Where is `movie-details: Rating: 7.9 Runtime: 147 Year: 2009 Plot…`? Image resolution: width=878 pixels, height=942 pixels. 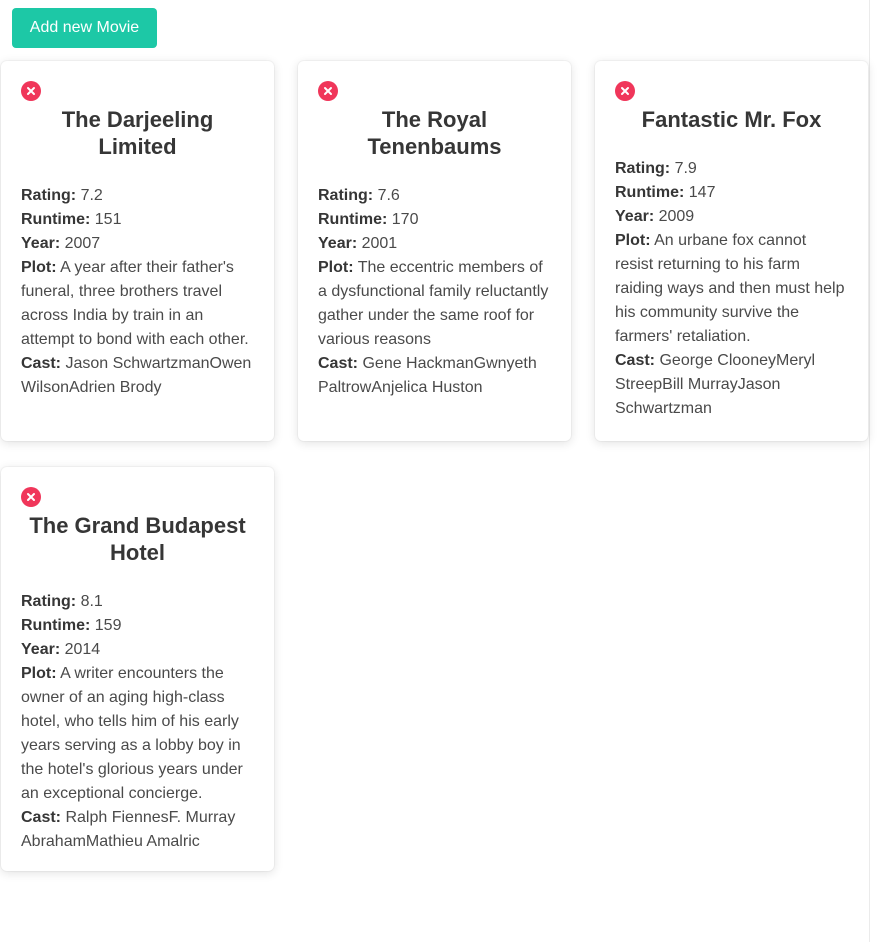
movie-details: Rating: 7.9 Runtime: 147 Year: 2009 Plot… is located at coordinates (731, 289).